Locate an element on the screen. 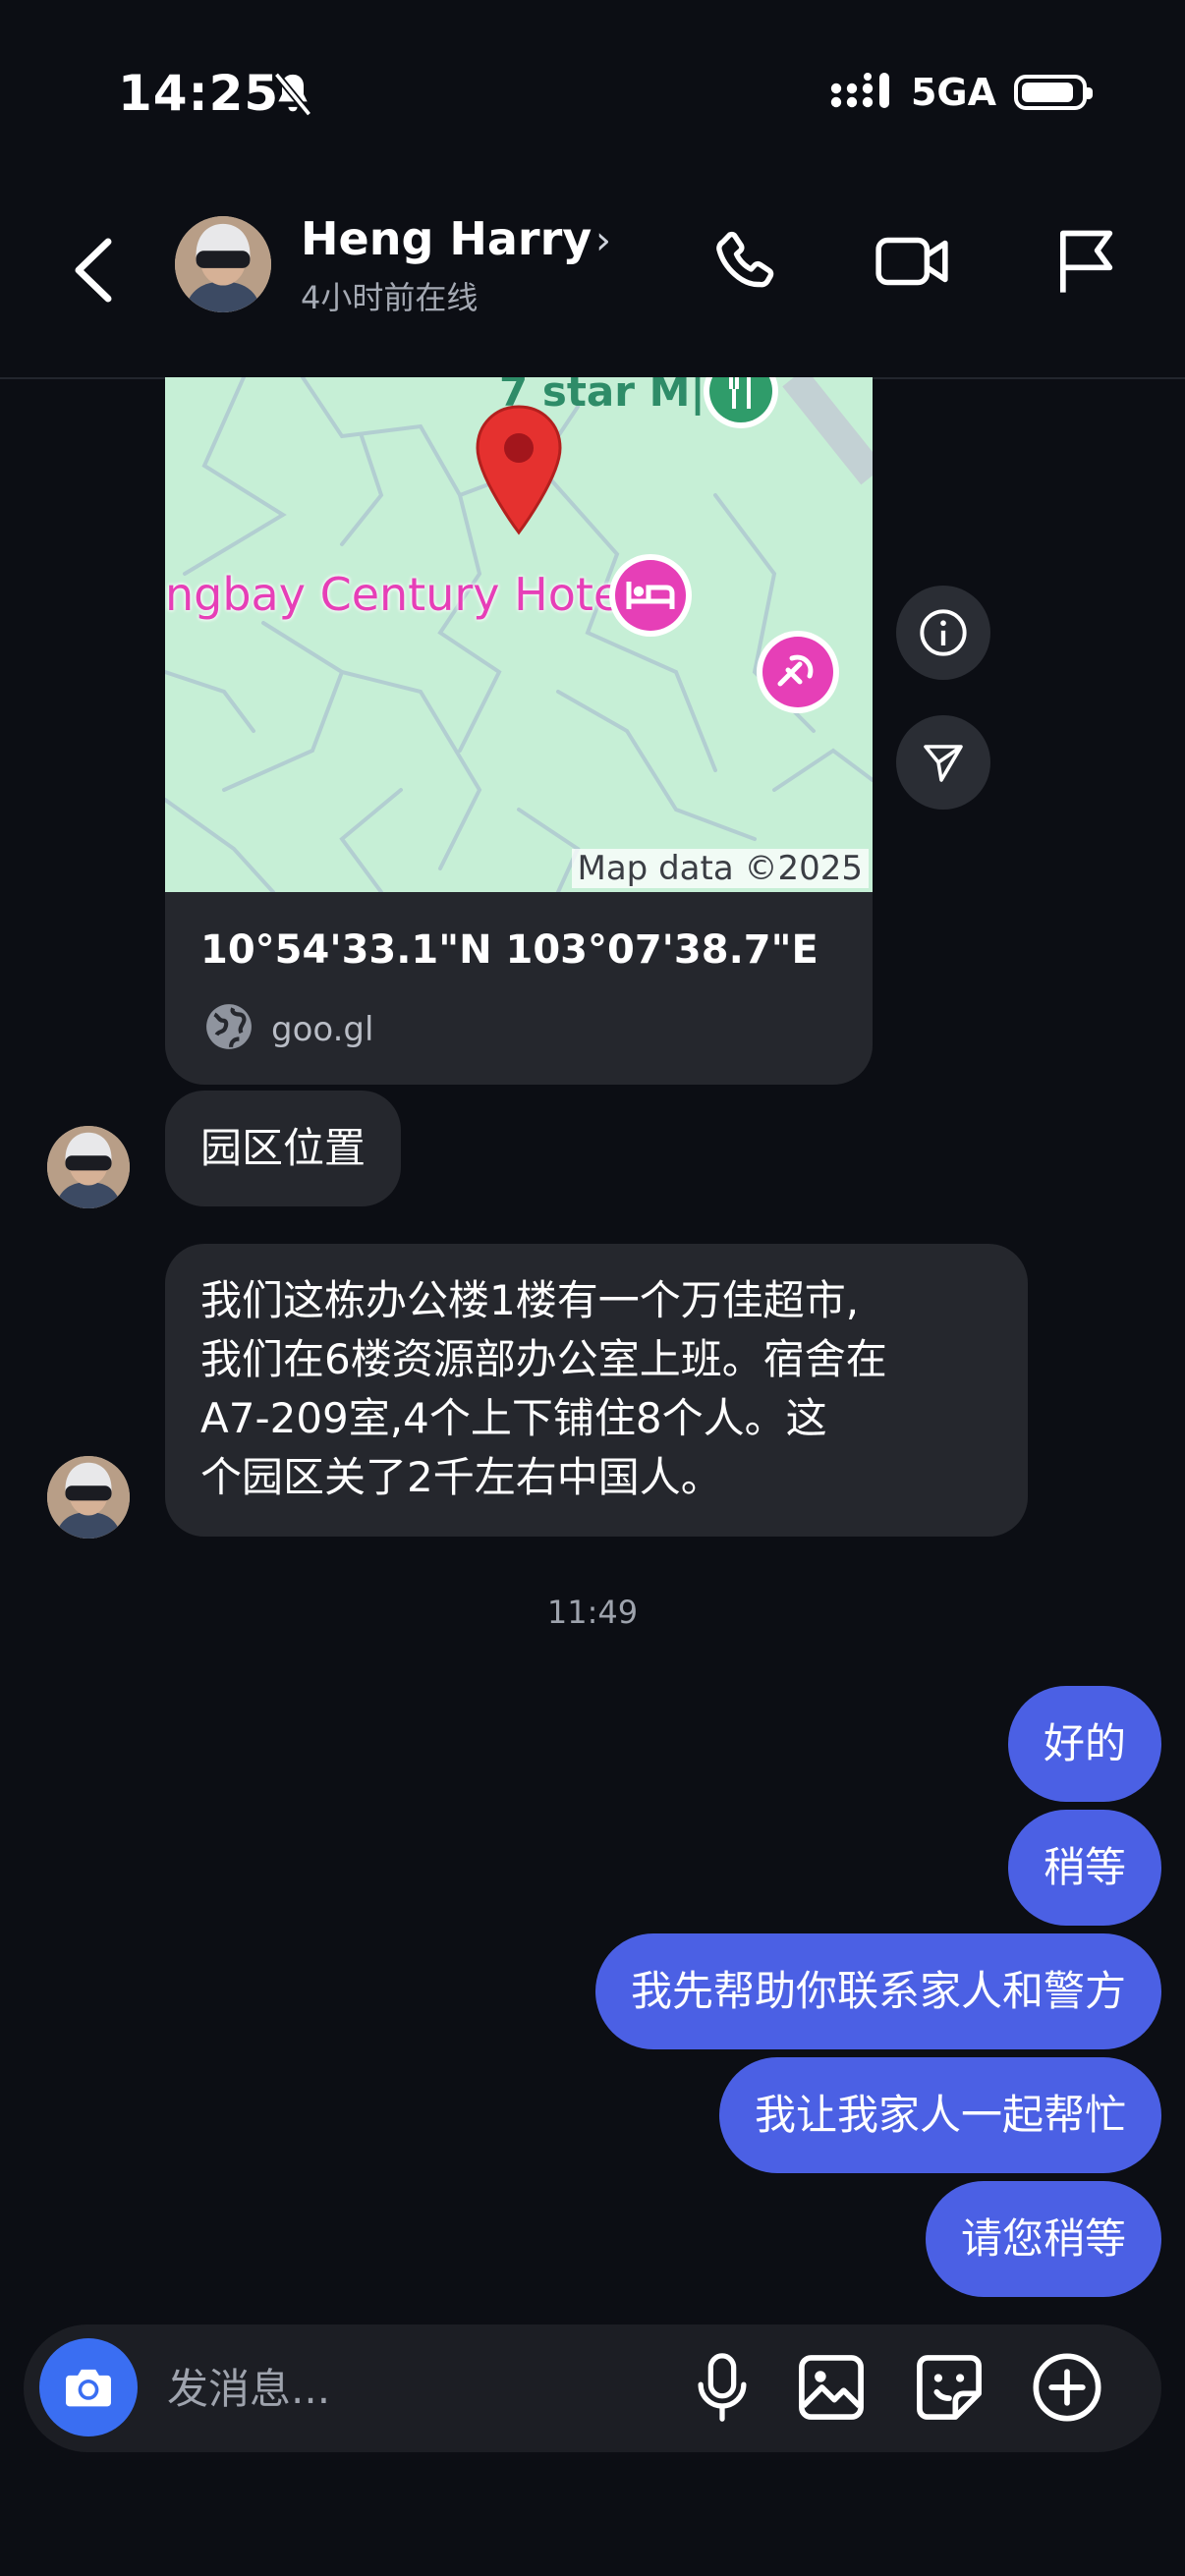 The image size is (1185, 2576). camera-button is located at coordinates (89, 2387).